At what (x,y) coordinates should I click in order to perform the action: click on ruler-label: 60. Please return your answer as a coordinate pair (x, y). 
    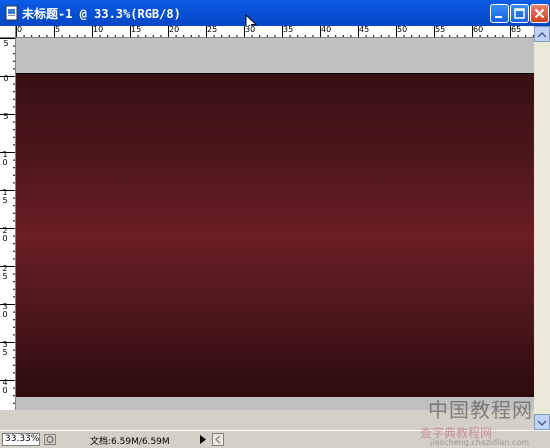
    Looking at the image, I should click on (478, 30).